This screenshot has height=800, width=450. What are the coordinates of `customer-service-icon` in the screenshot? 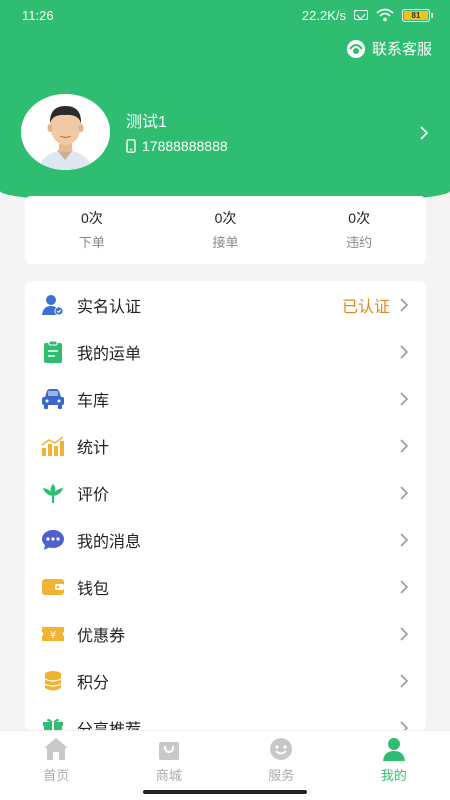 It's located at (355, 48).